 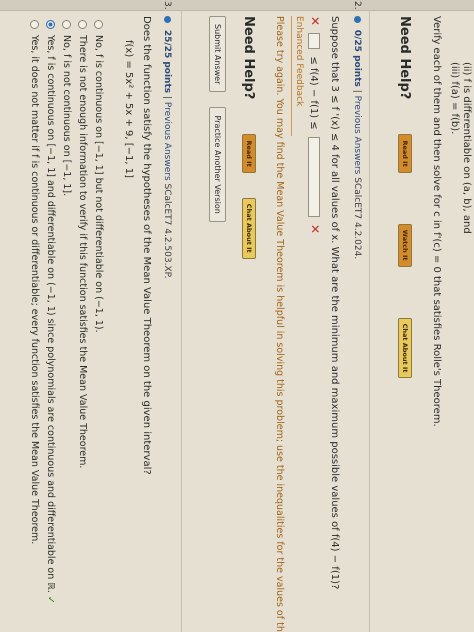 I want to click on q2-points: 0/25 points, so click(x=357, y=58).